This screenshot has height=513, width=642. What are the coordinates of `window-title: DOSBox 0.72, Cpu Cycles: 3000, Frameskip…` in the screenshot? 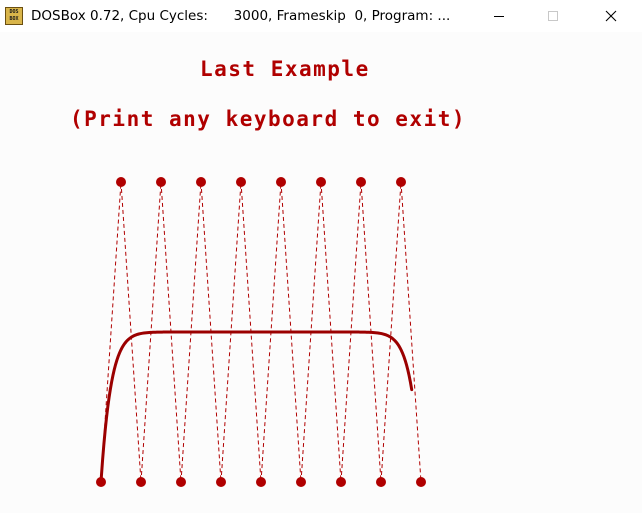 It's located at (241, 16).